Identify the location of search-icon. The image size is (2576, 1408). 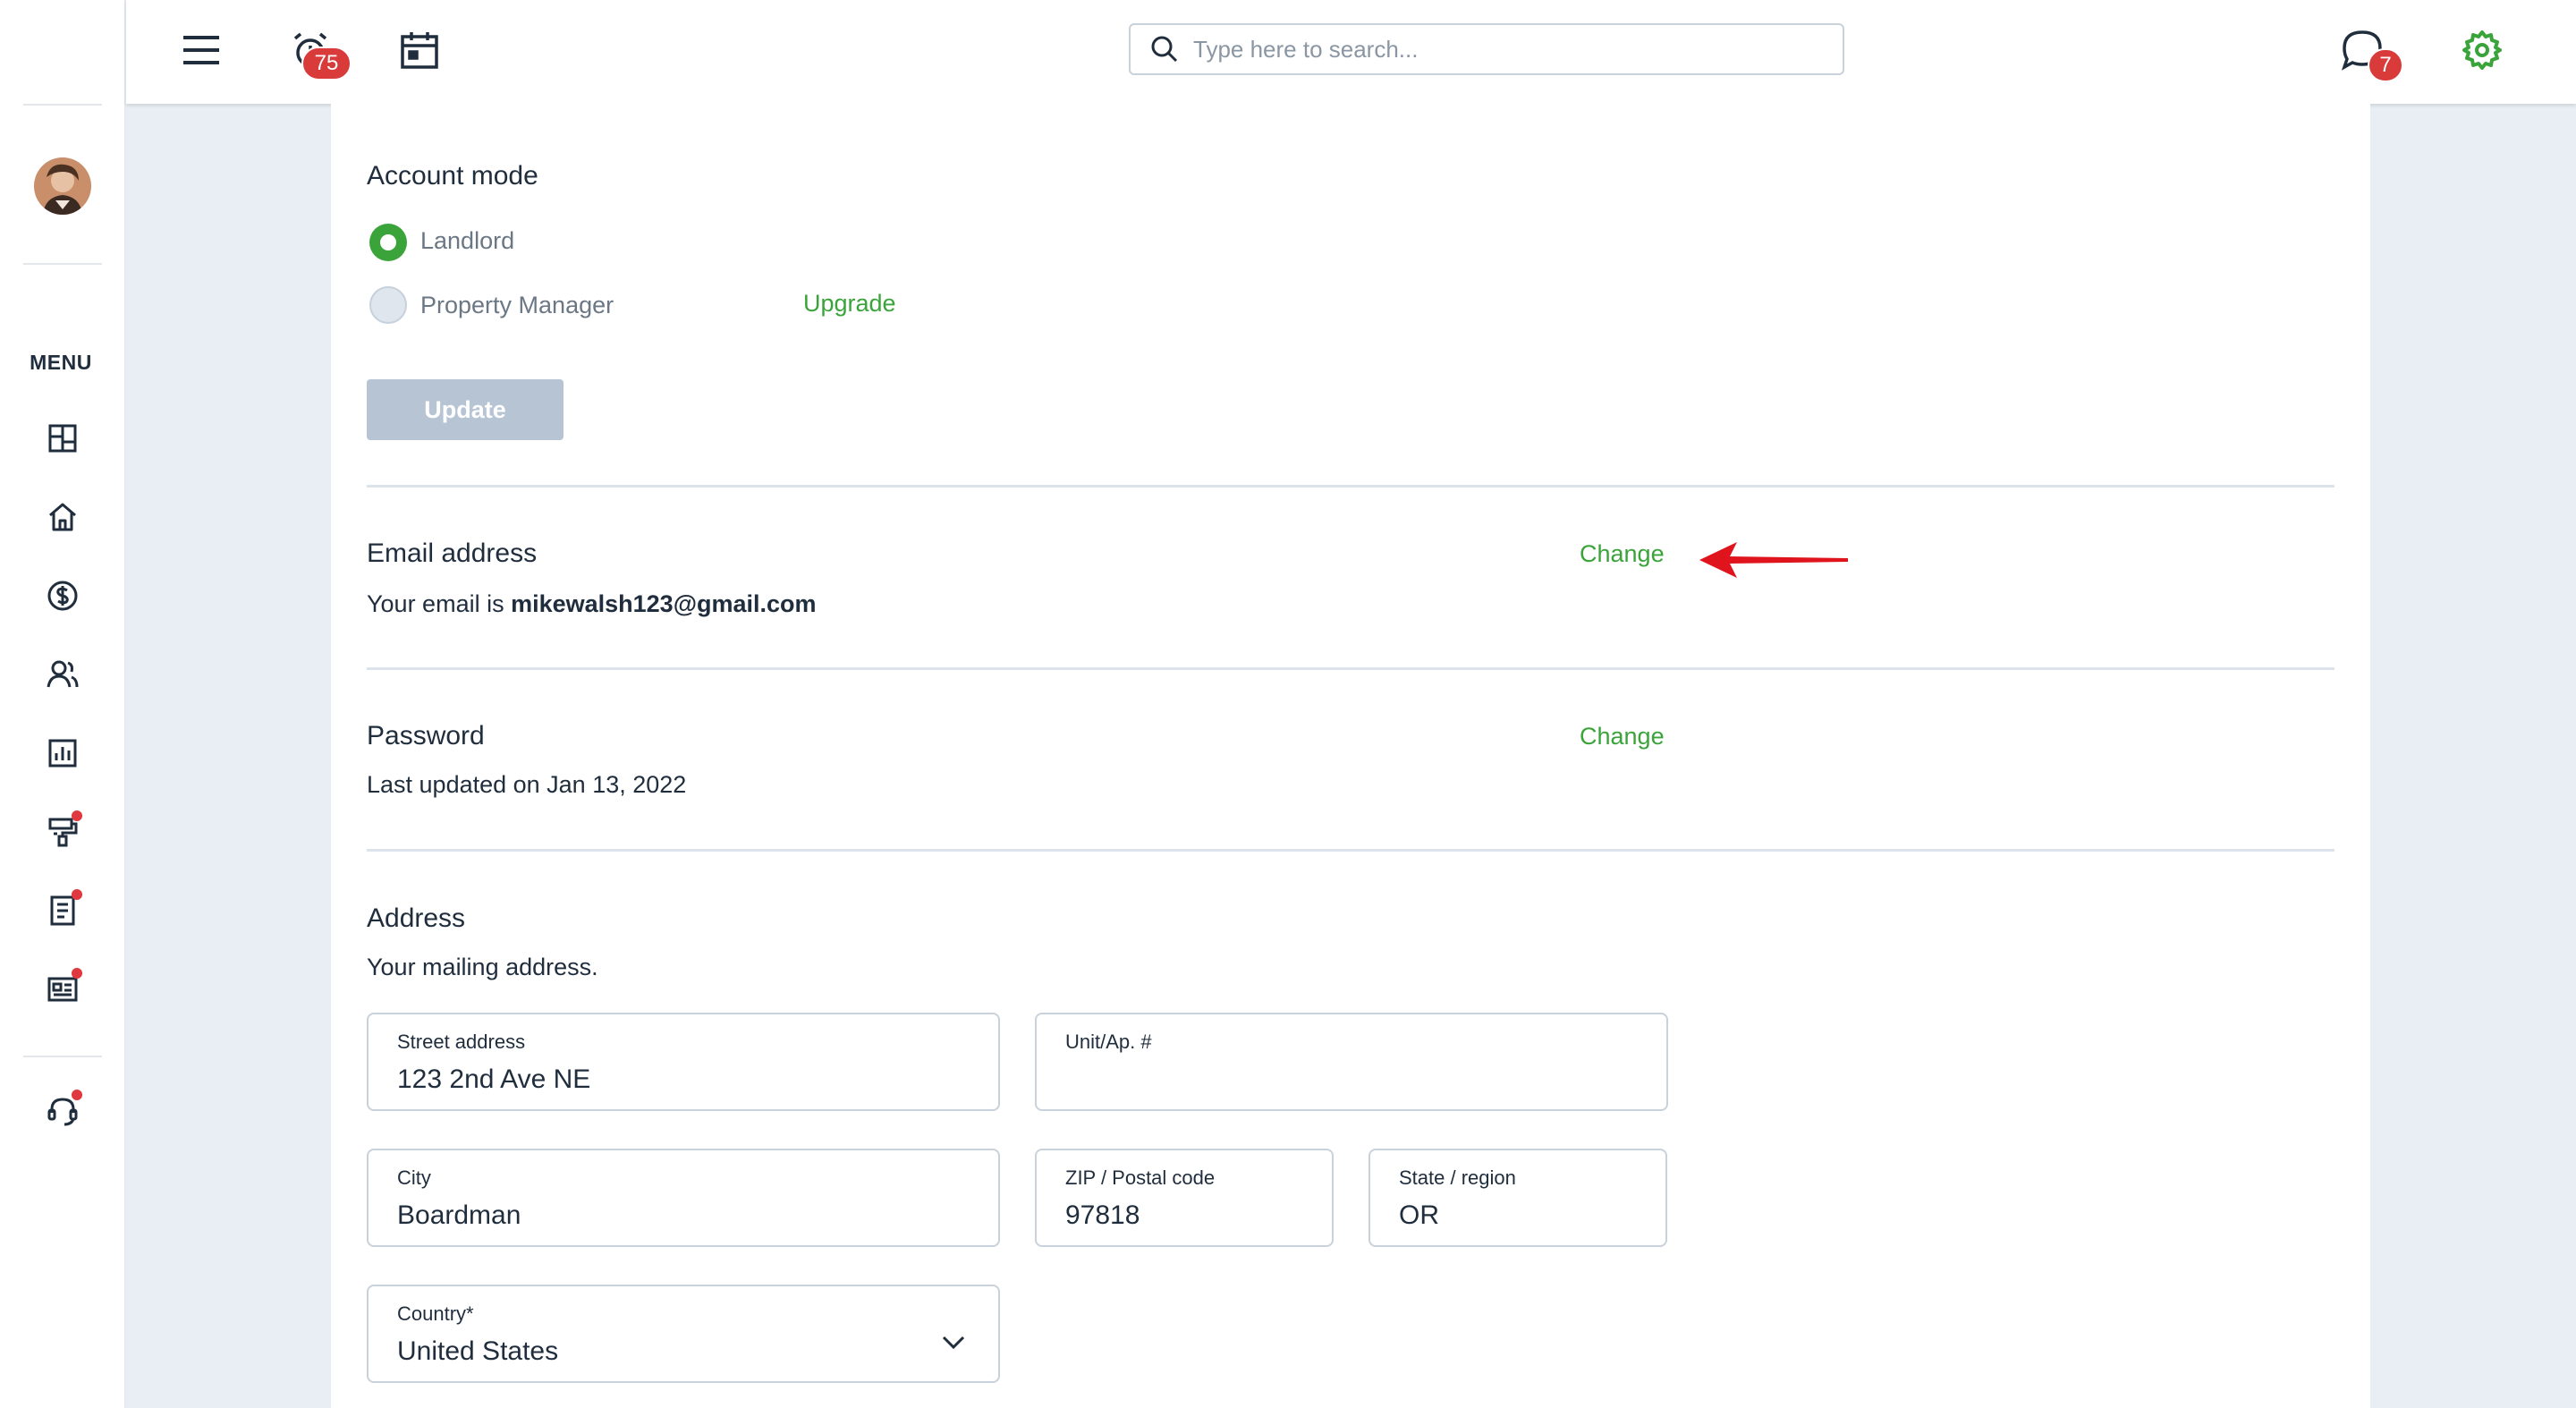
(1164, 49).